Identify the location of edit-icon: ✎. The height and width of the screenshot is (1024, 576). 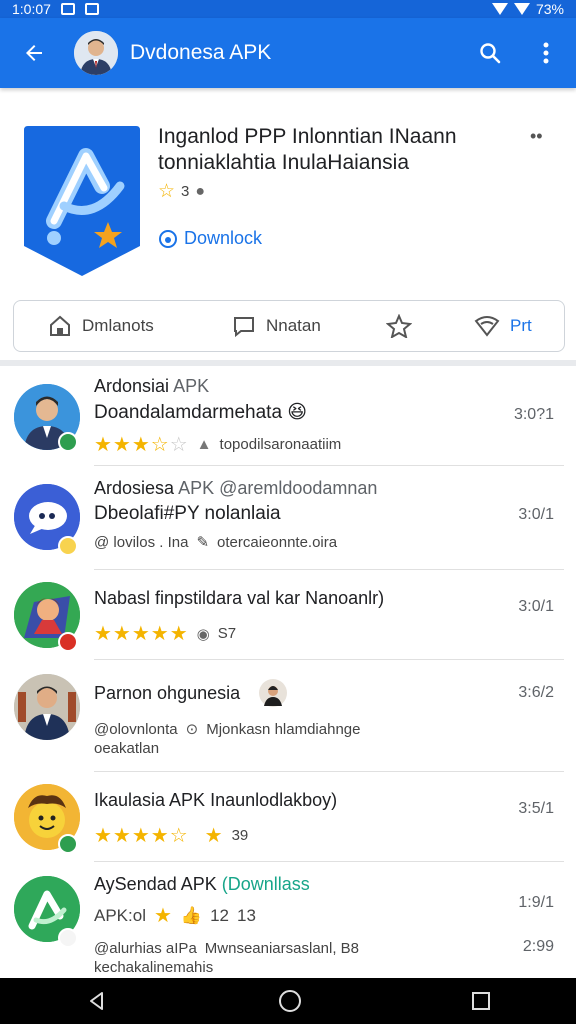
(203, 542).